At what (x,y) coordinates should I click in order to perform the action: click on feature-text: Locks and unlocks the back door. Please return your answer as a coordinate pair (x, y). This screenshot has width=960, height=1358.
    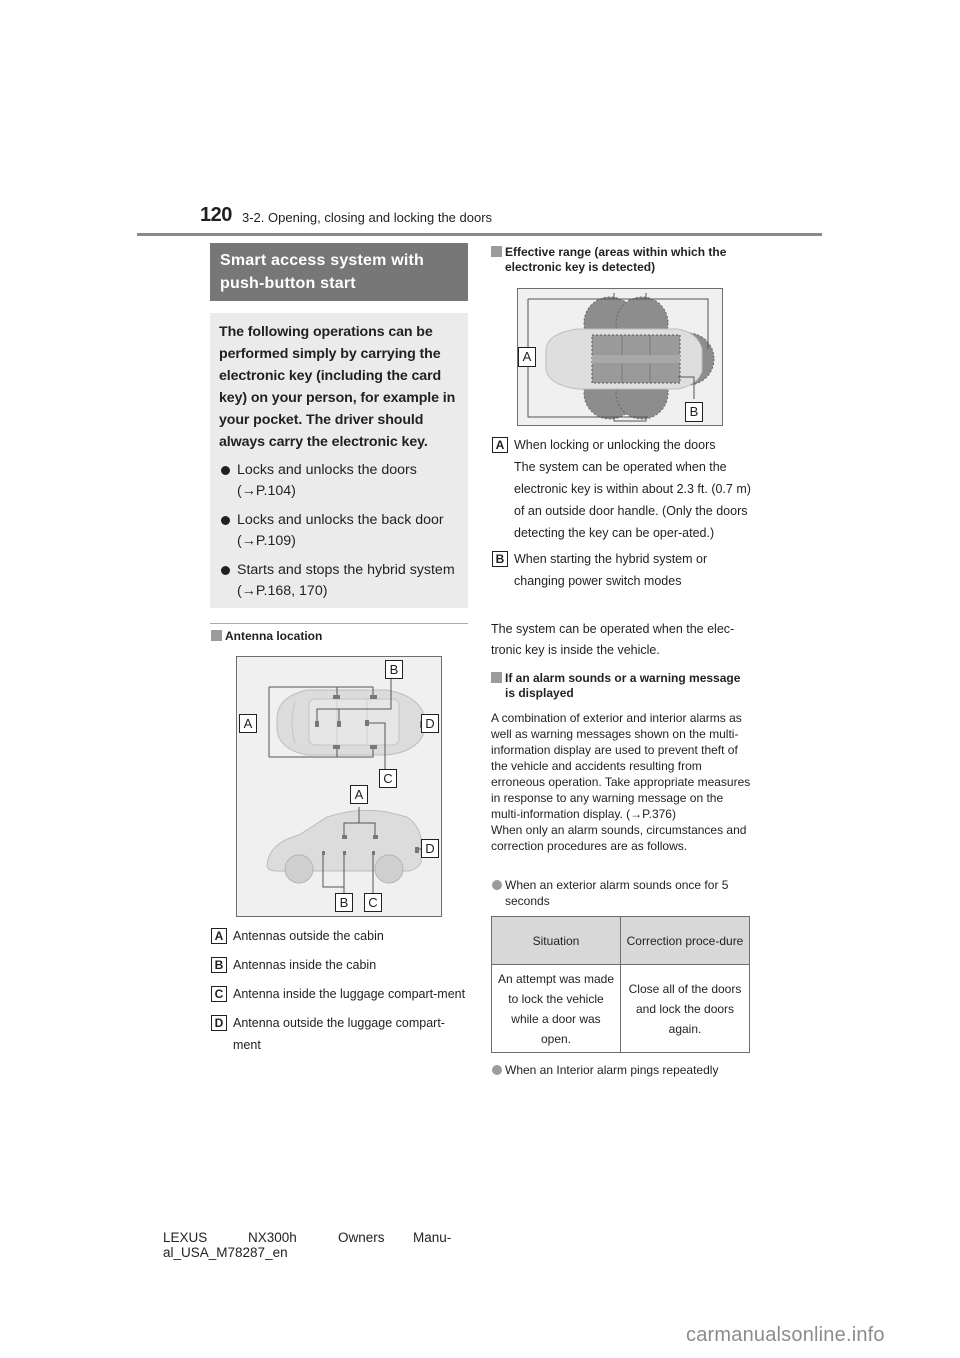
    Looking at the image, I should click on (340, 520).